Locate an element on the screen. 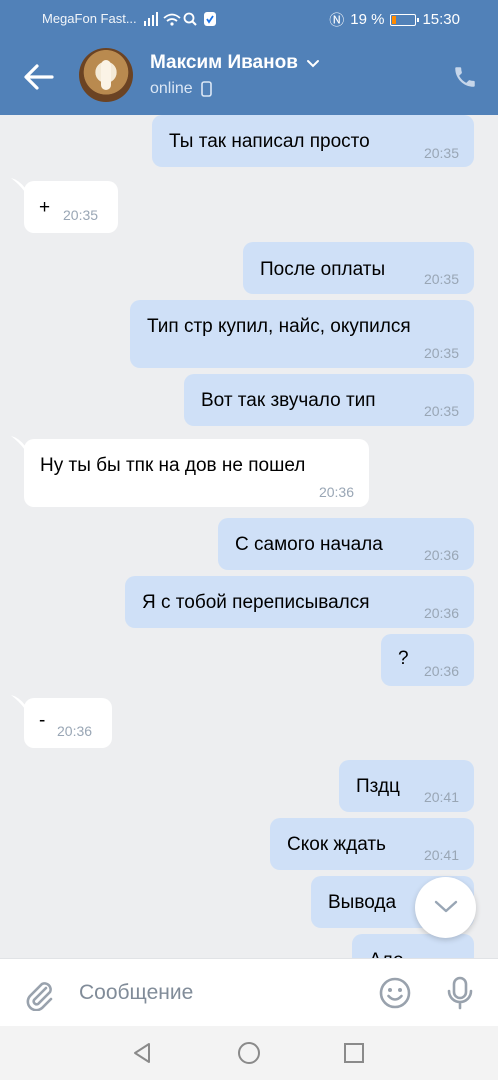  message-text: + is located at coordinates (45, 207).